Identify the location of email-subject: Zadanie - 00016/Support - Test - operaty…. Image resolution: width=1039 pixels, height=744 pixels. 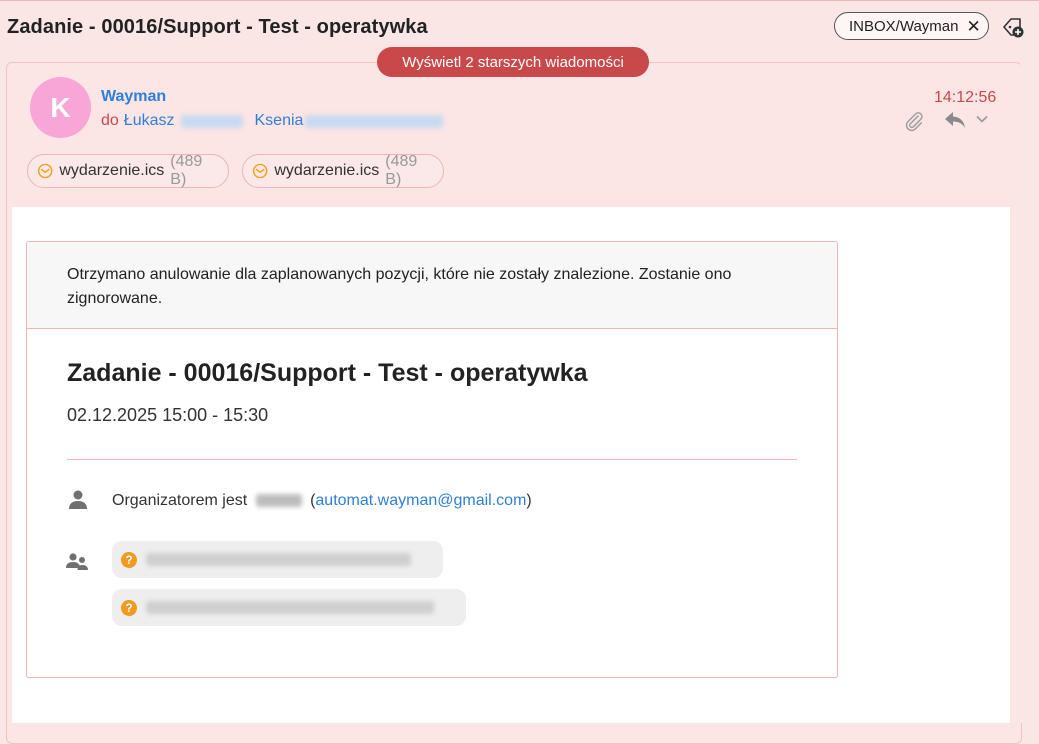
(217, 27).